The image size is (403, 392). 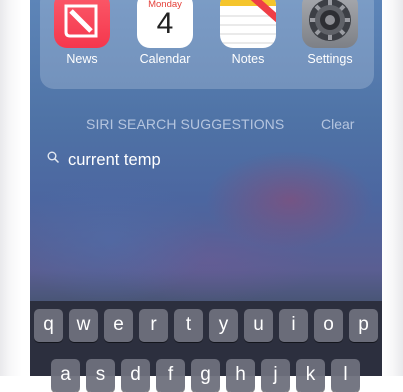 I want to click on app-label-notes: Notes, so click(x=248, y=59).